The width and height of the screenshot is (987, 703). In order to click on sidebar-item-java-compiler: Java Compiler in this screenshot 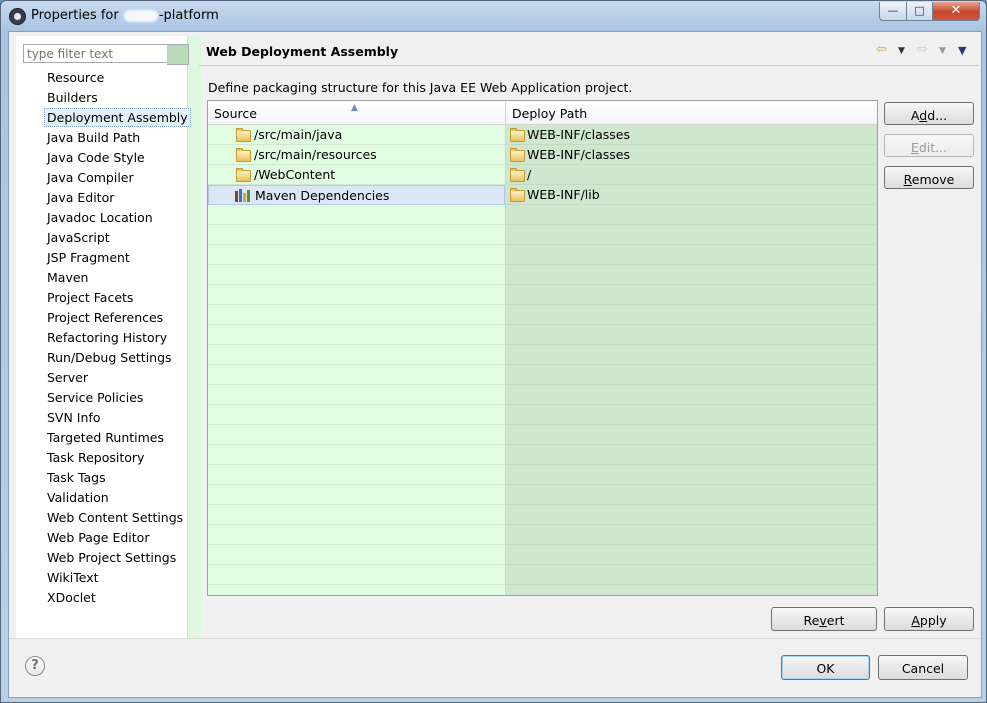, I will do `click(105, 178)`.